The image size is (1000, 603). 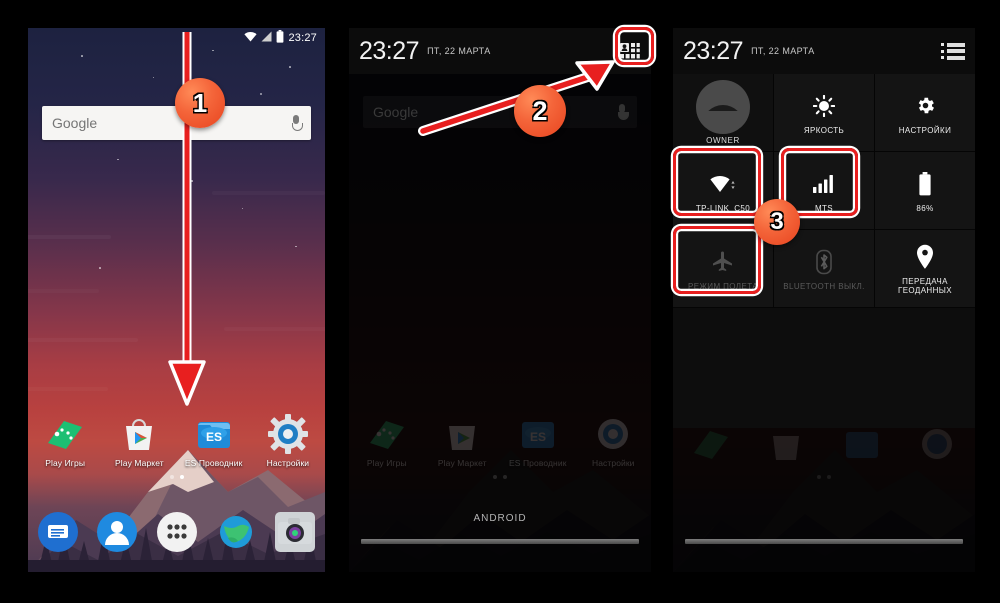 I want to click on highlight-airplane-tile, so click(x=717, y=260).